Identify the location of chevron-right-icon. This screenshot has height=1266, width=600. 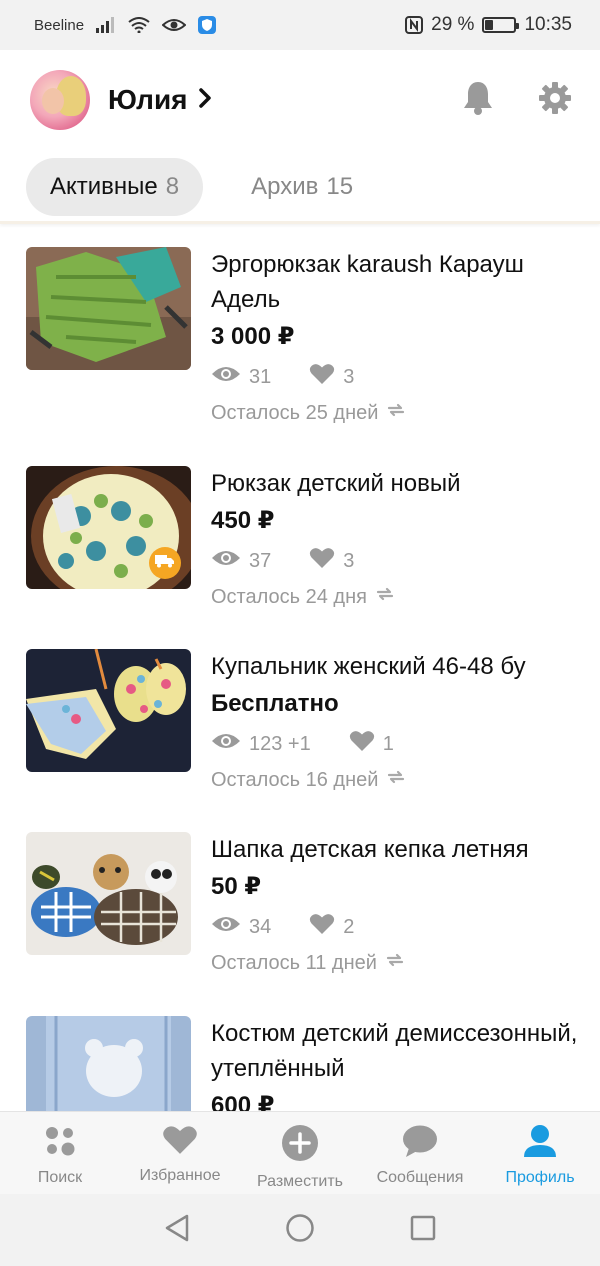
(205, 100).